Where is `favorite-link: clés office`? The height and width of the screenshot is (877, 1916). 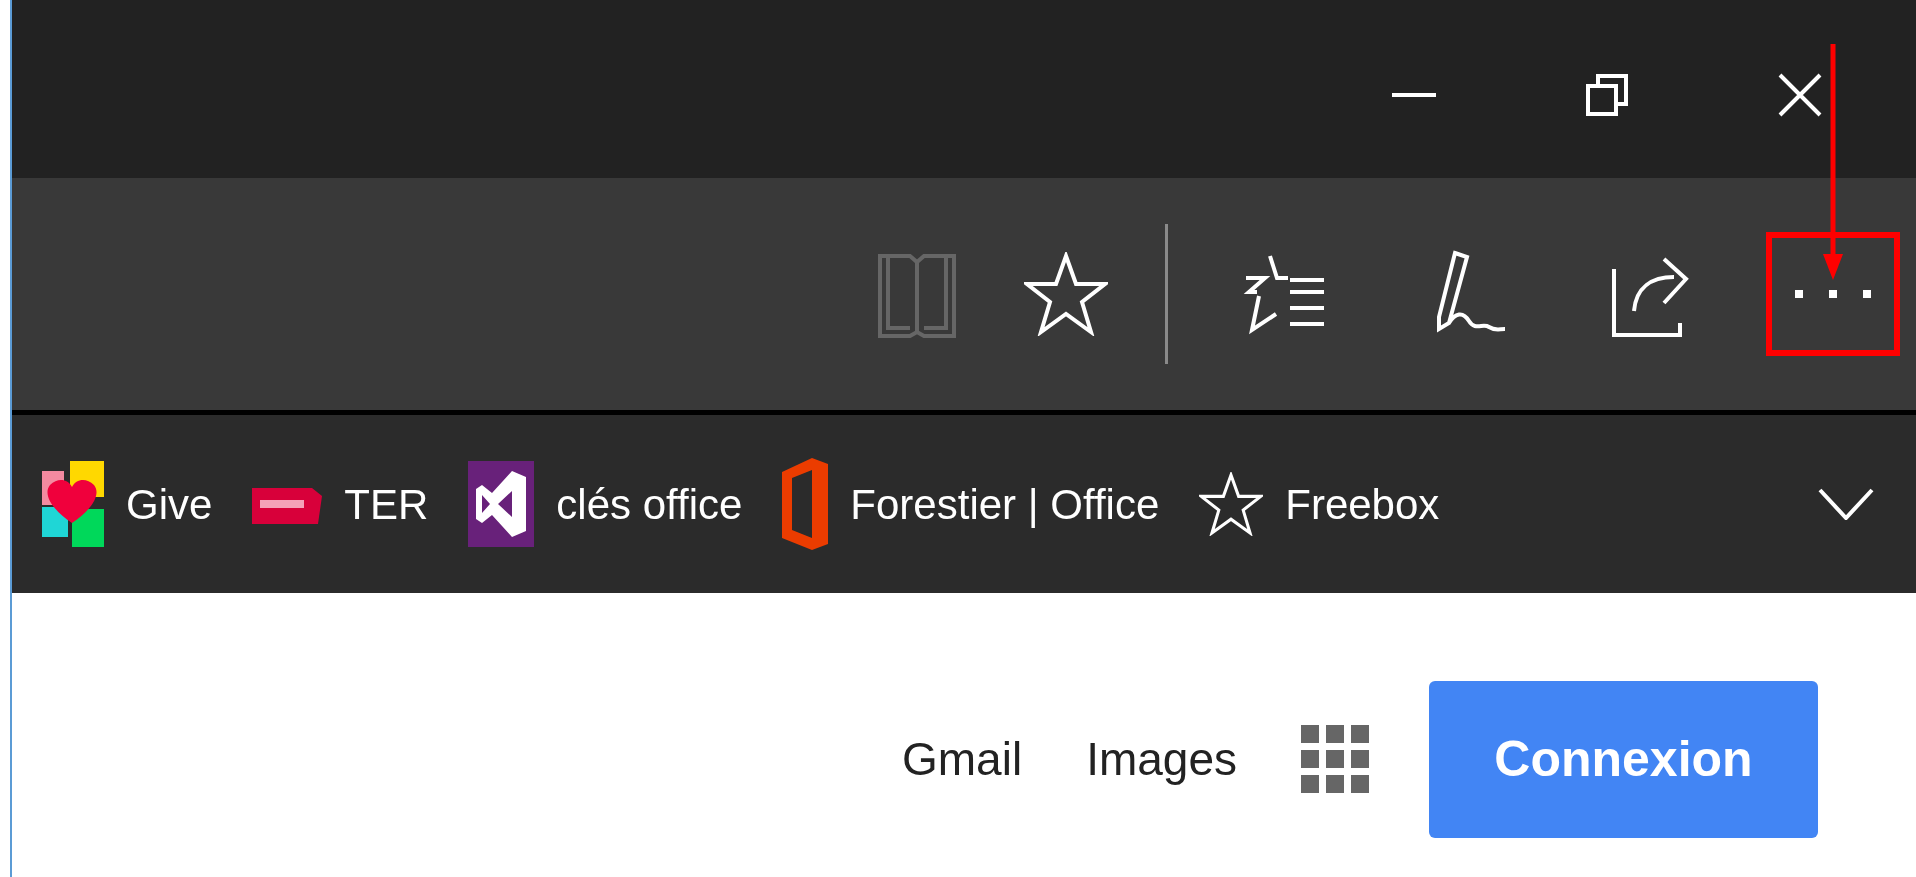 favorite-link: clés office is located at coordinates (605, 504).